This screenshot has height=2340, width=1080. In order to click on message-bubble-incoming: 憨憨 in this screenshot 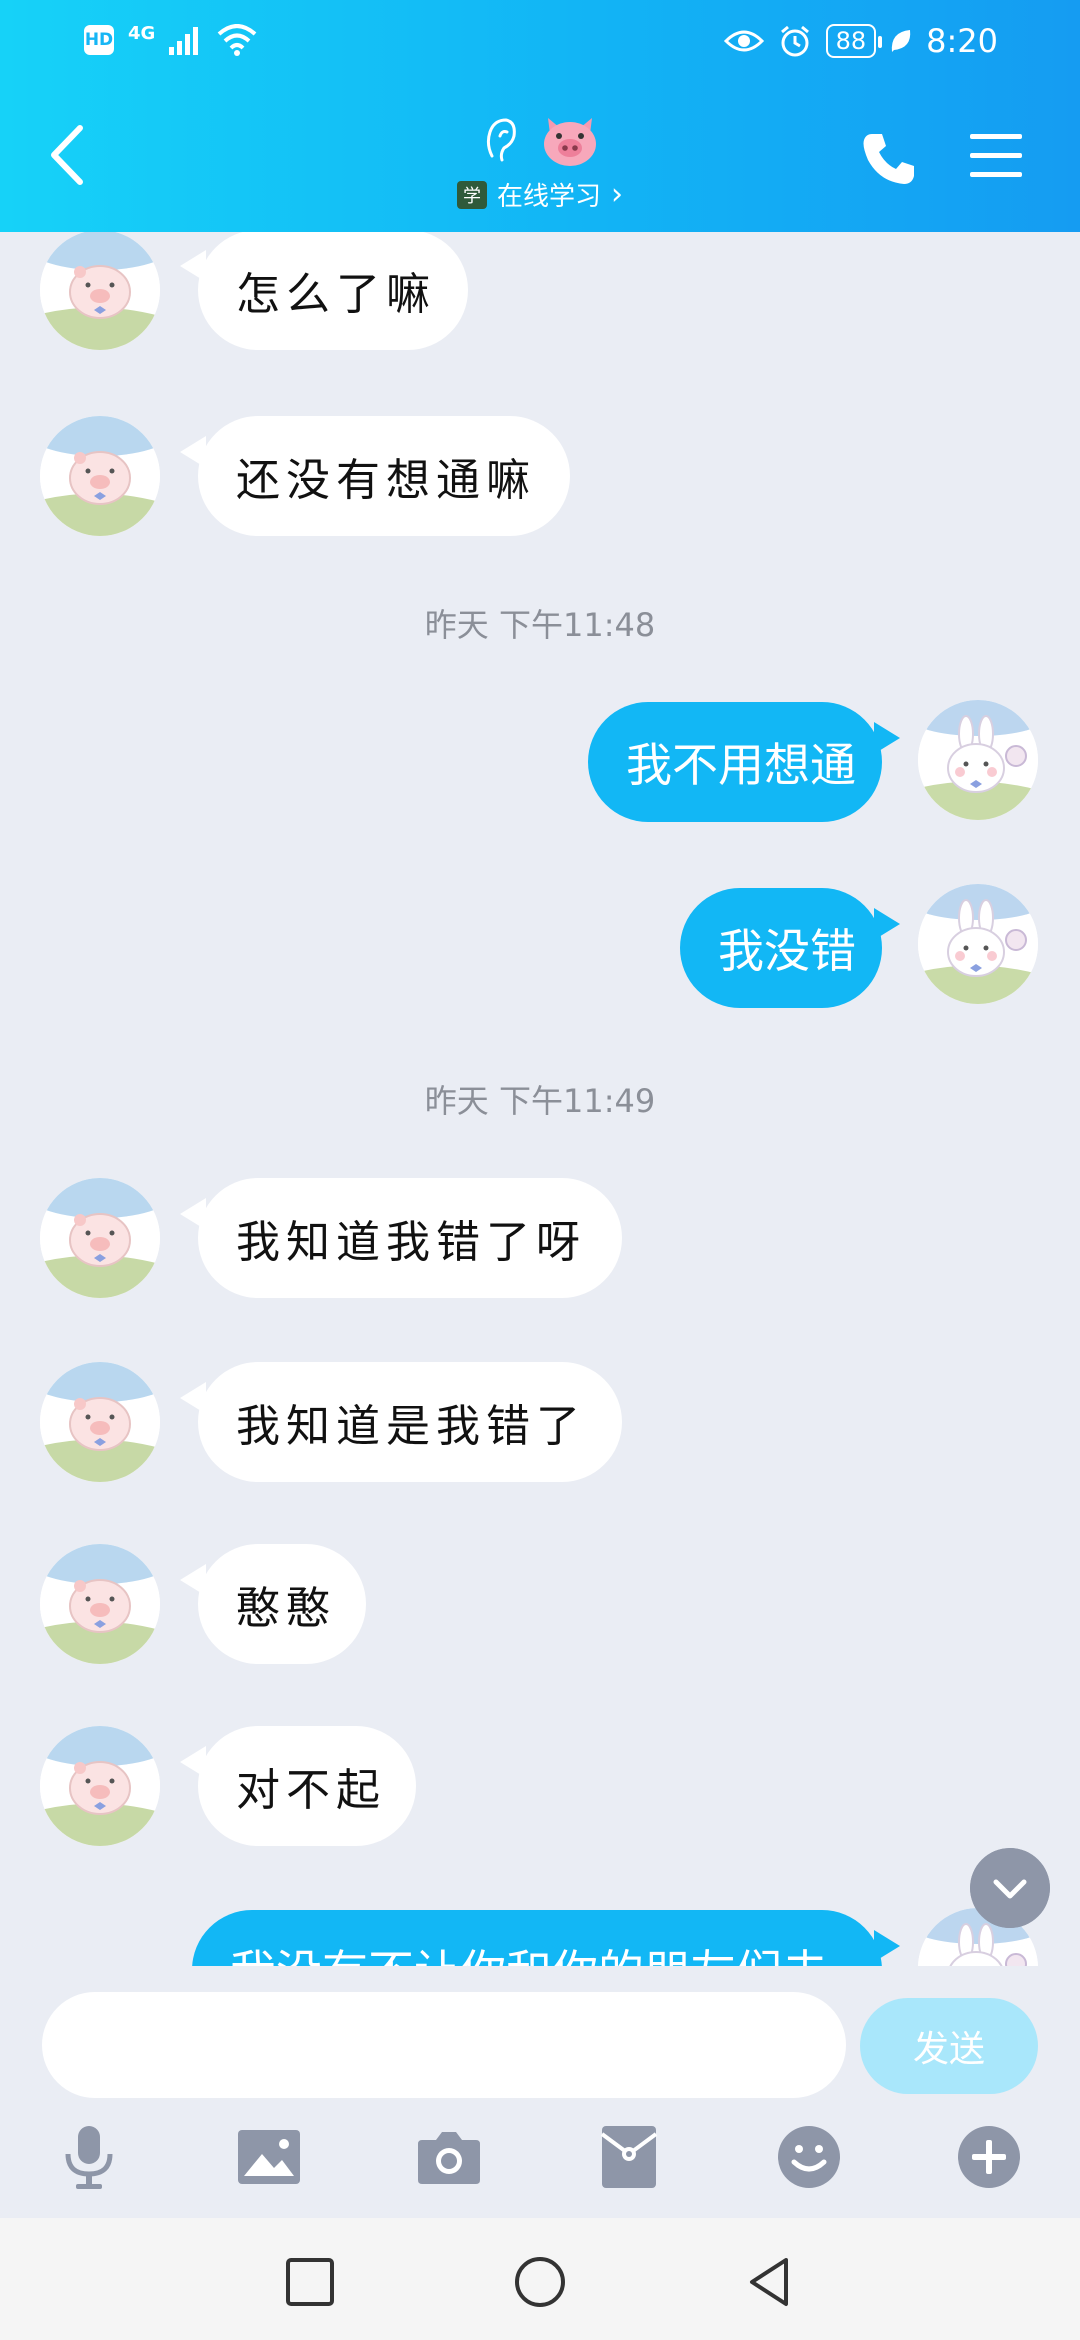, I will do `click(273, 1604)`.